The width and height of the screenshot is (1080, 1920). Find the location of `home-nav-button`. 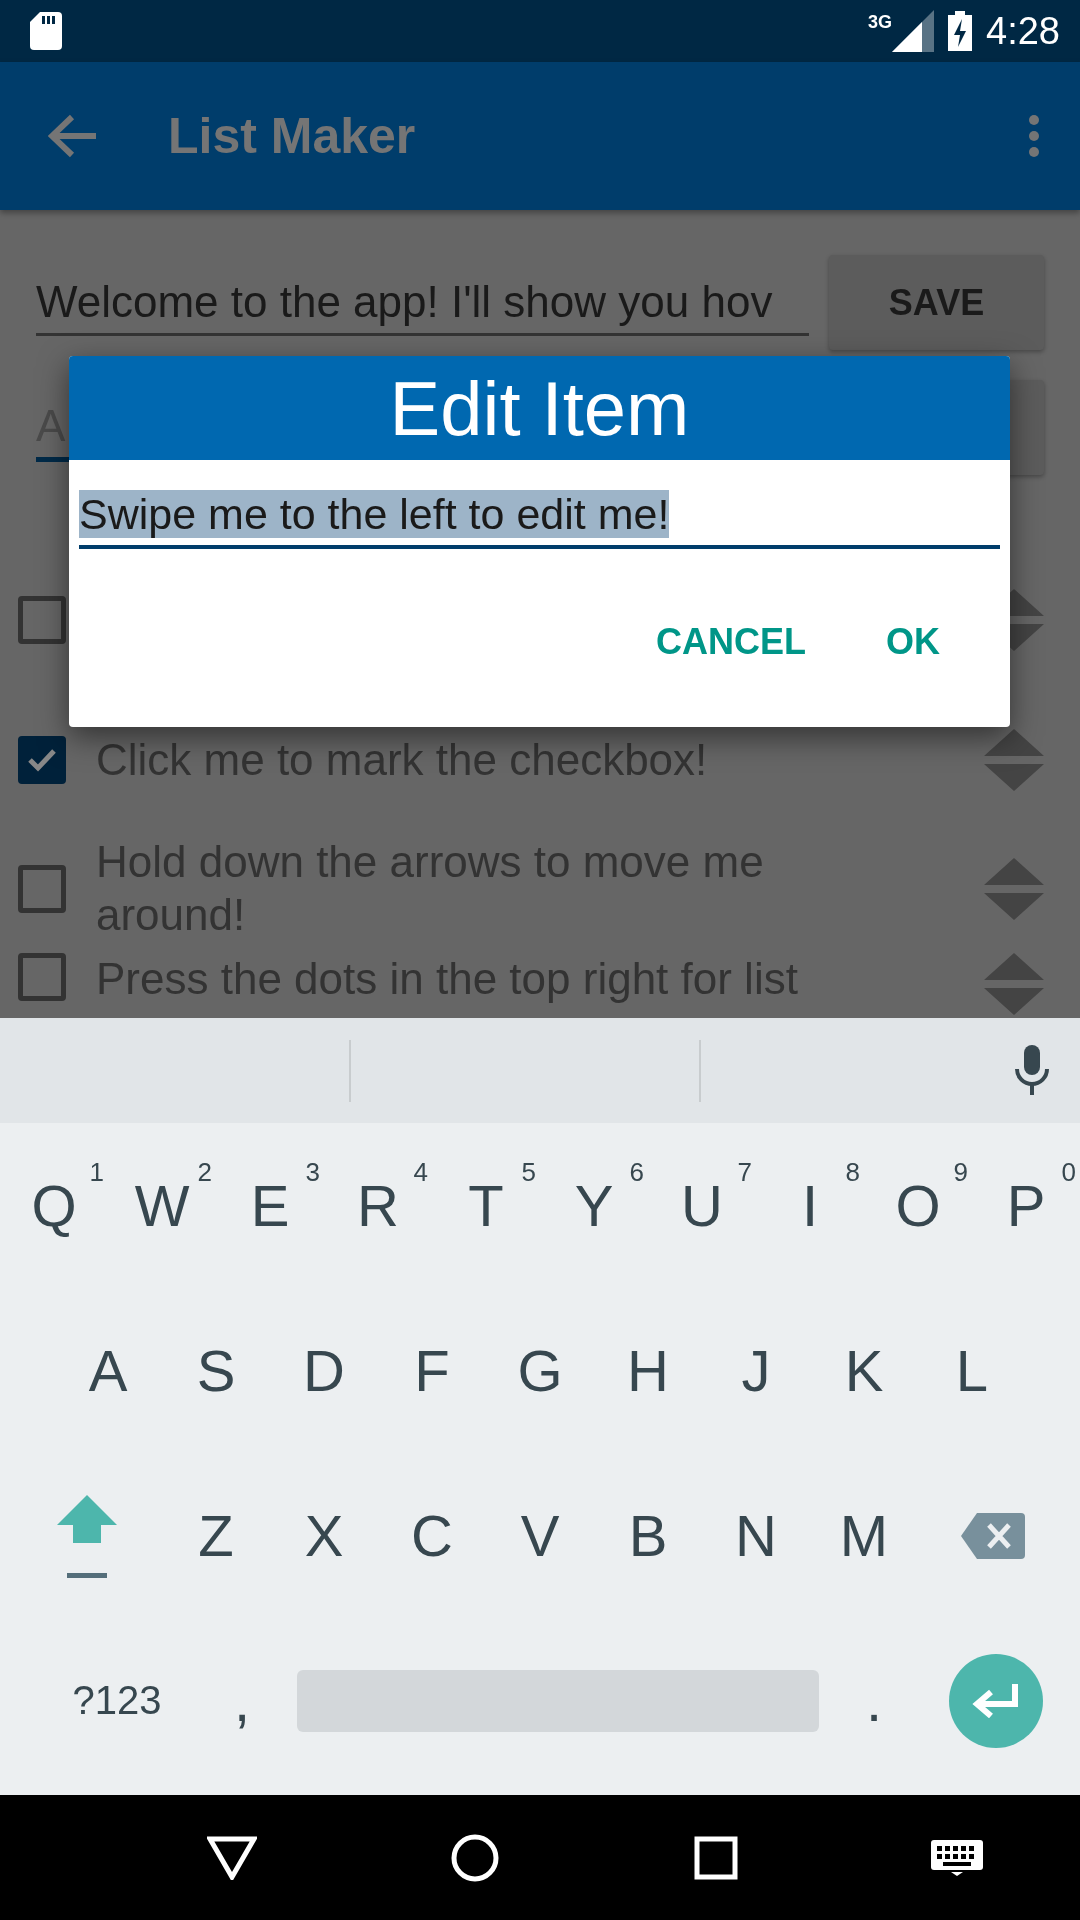

home-nav-button is located at coordinates (475, 1857).